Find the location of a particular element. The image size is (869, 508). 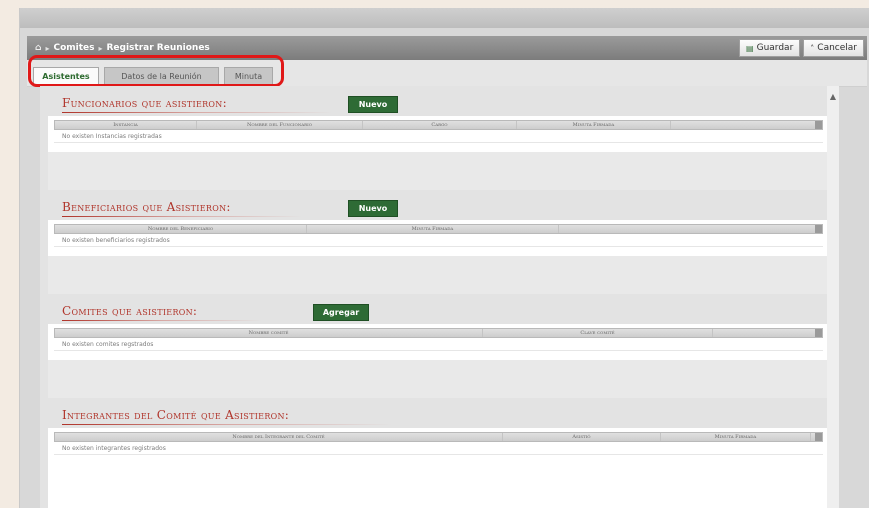

beneficiarios-grid-header: Nombre del Beneficiario Minuta Firmada is located at coordinates (438, 229).